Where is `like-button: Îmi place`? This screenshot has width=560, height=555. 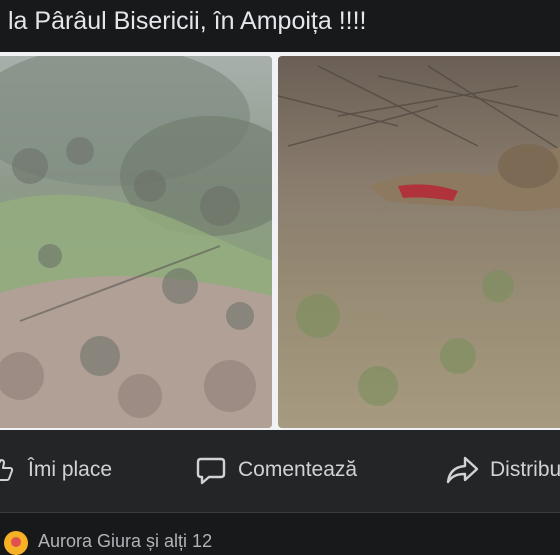
like-button: Îmi place is located at coordinates (56, 470).